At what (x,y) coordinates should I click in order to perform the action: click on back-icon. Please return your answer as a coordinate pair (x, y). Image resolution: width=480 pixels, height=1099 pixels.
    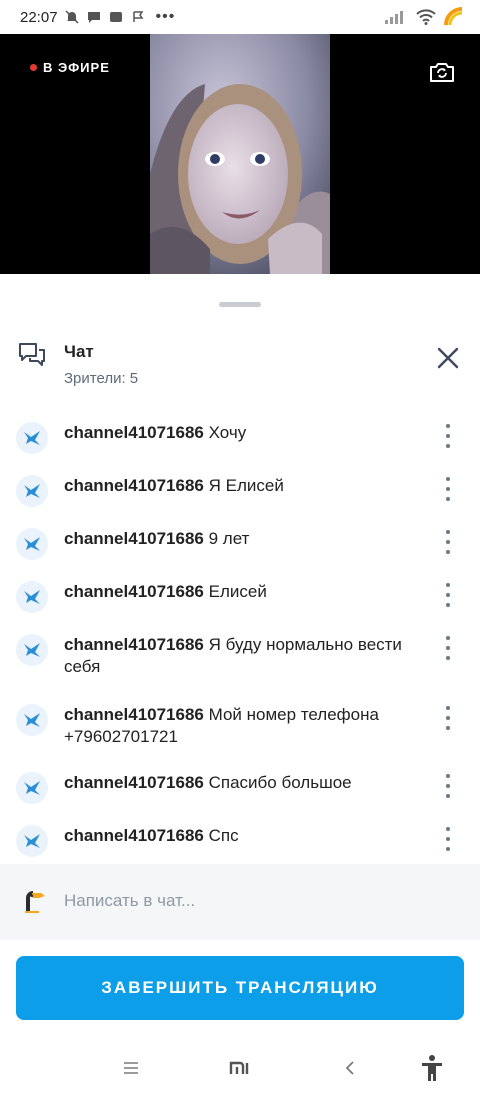
    Looking at the image, I should click on (349, 1068).